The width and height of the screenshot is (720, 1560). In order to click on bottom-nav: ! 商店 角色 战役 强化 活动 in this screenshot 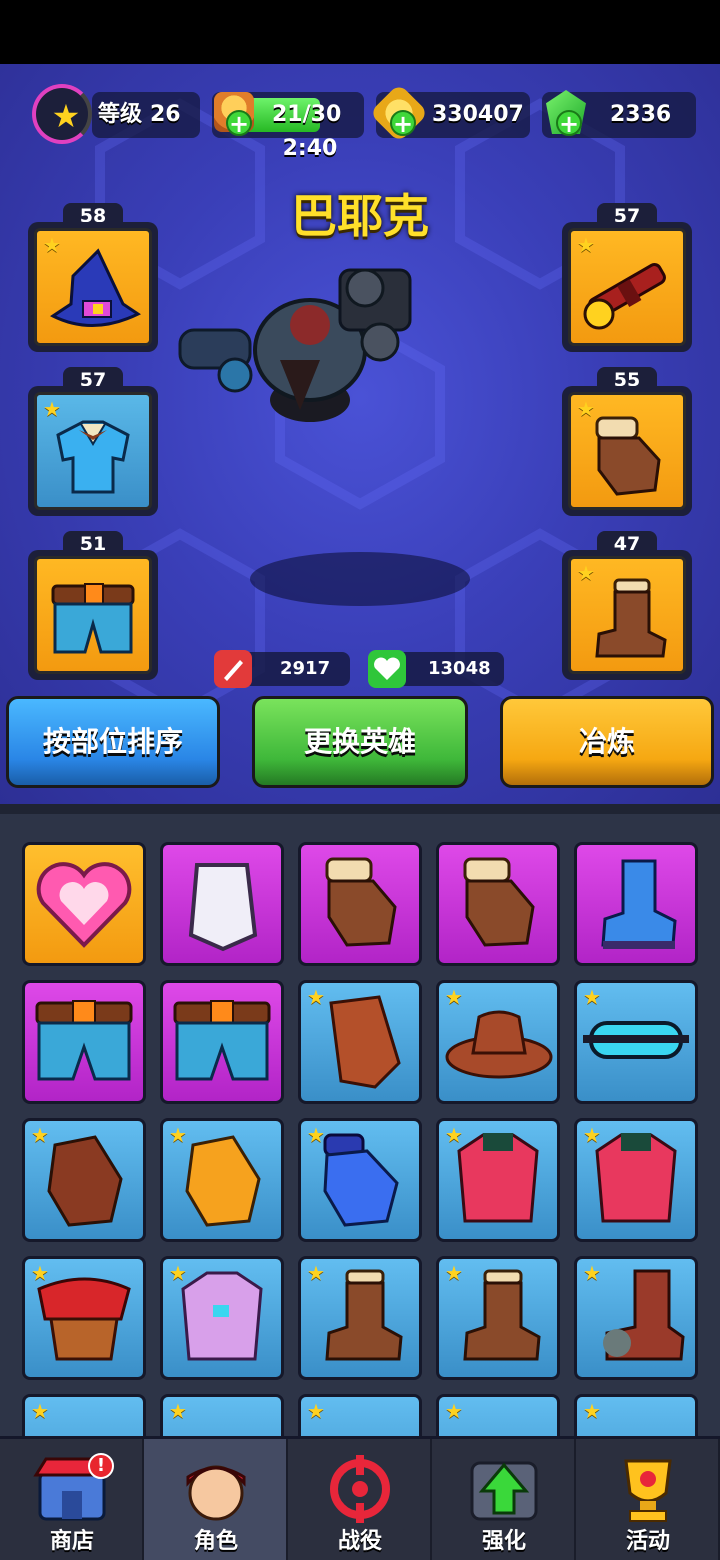, I will do `click(360, 1498)`.